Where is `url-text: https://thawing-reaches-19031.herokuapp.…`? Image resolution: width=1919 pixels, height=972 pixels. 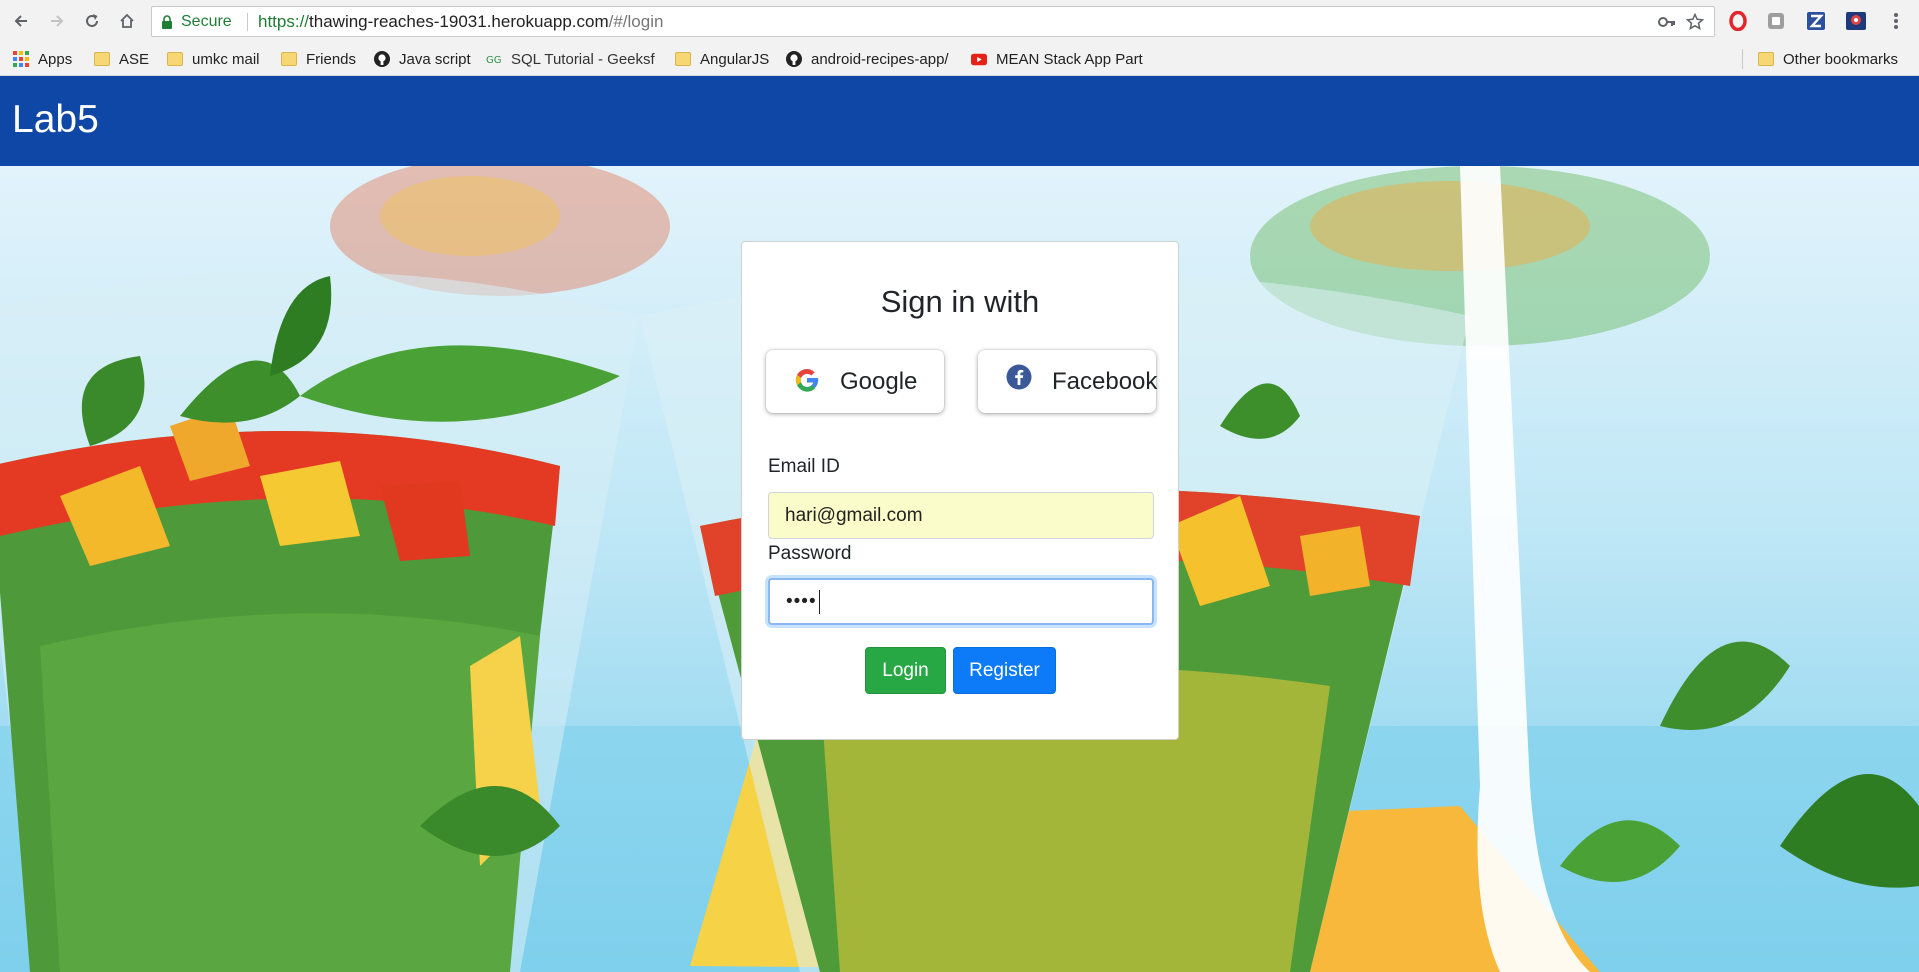 url-text: https://thawing-reaches-19031.herokuapp.… is located at coordinates (460, 22).